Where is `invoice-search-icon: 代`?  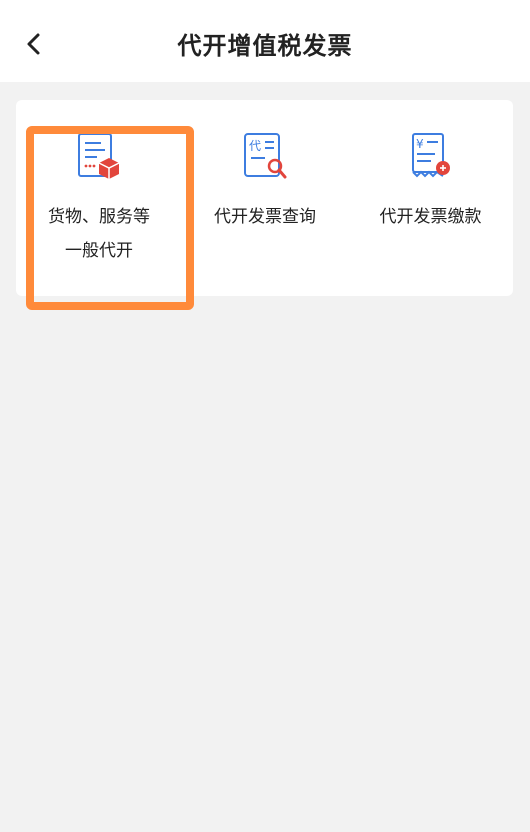
invoice-search-icon: 代 is located at coordinates (265, 156).